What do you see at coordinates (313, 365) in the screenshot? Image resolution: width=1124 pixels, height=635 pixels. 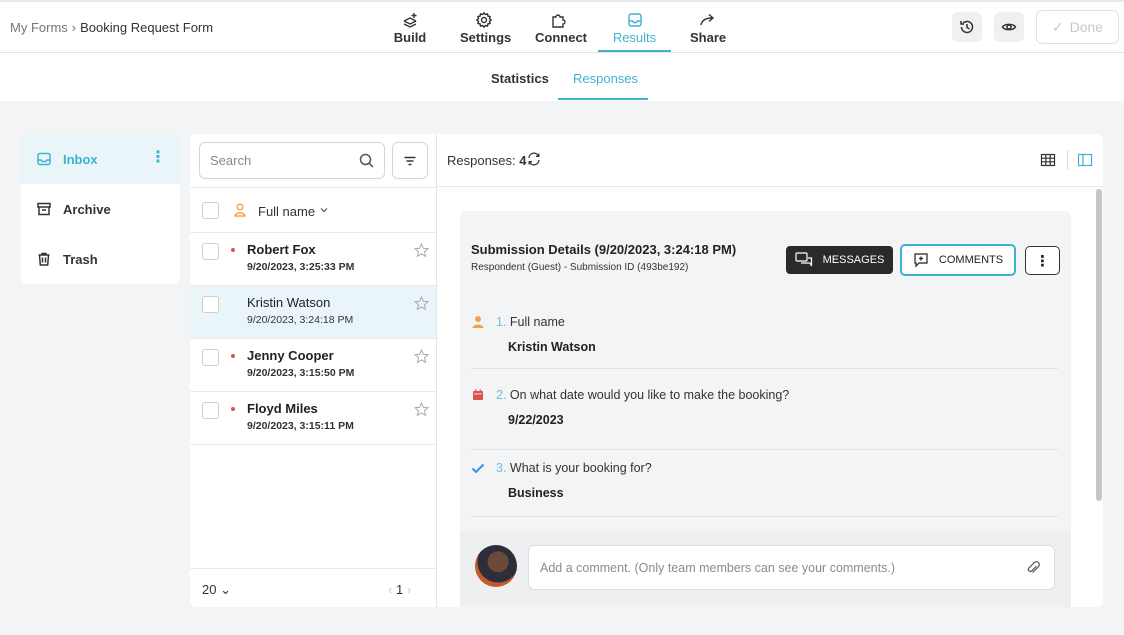 I see `list-item: Jenny Cooper 9/20/2023, 3:15:50 PM` at bounding box center [313, 365].